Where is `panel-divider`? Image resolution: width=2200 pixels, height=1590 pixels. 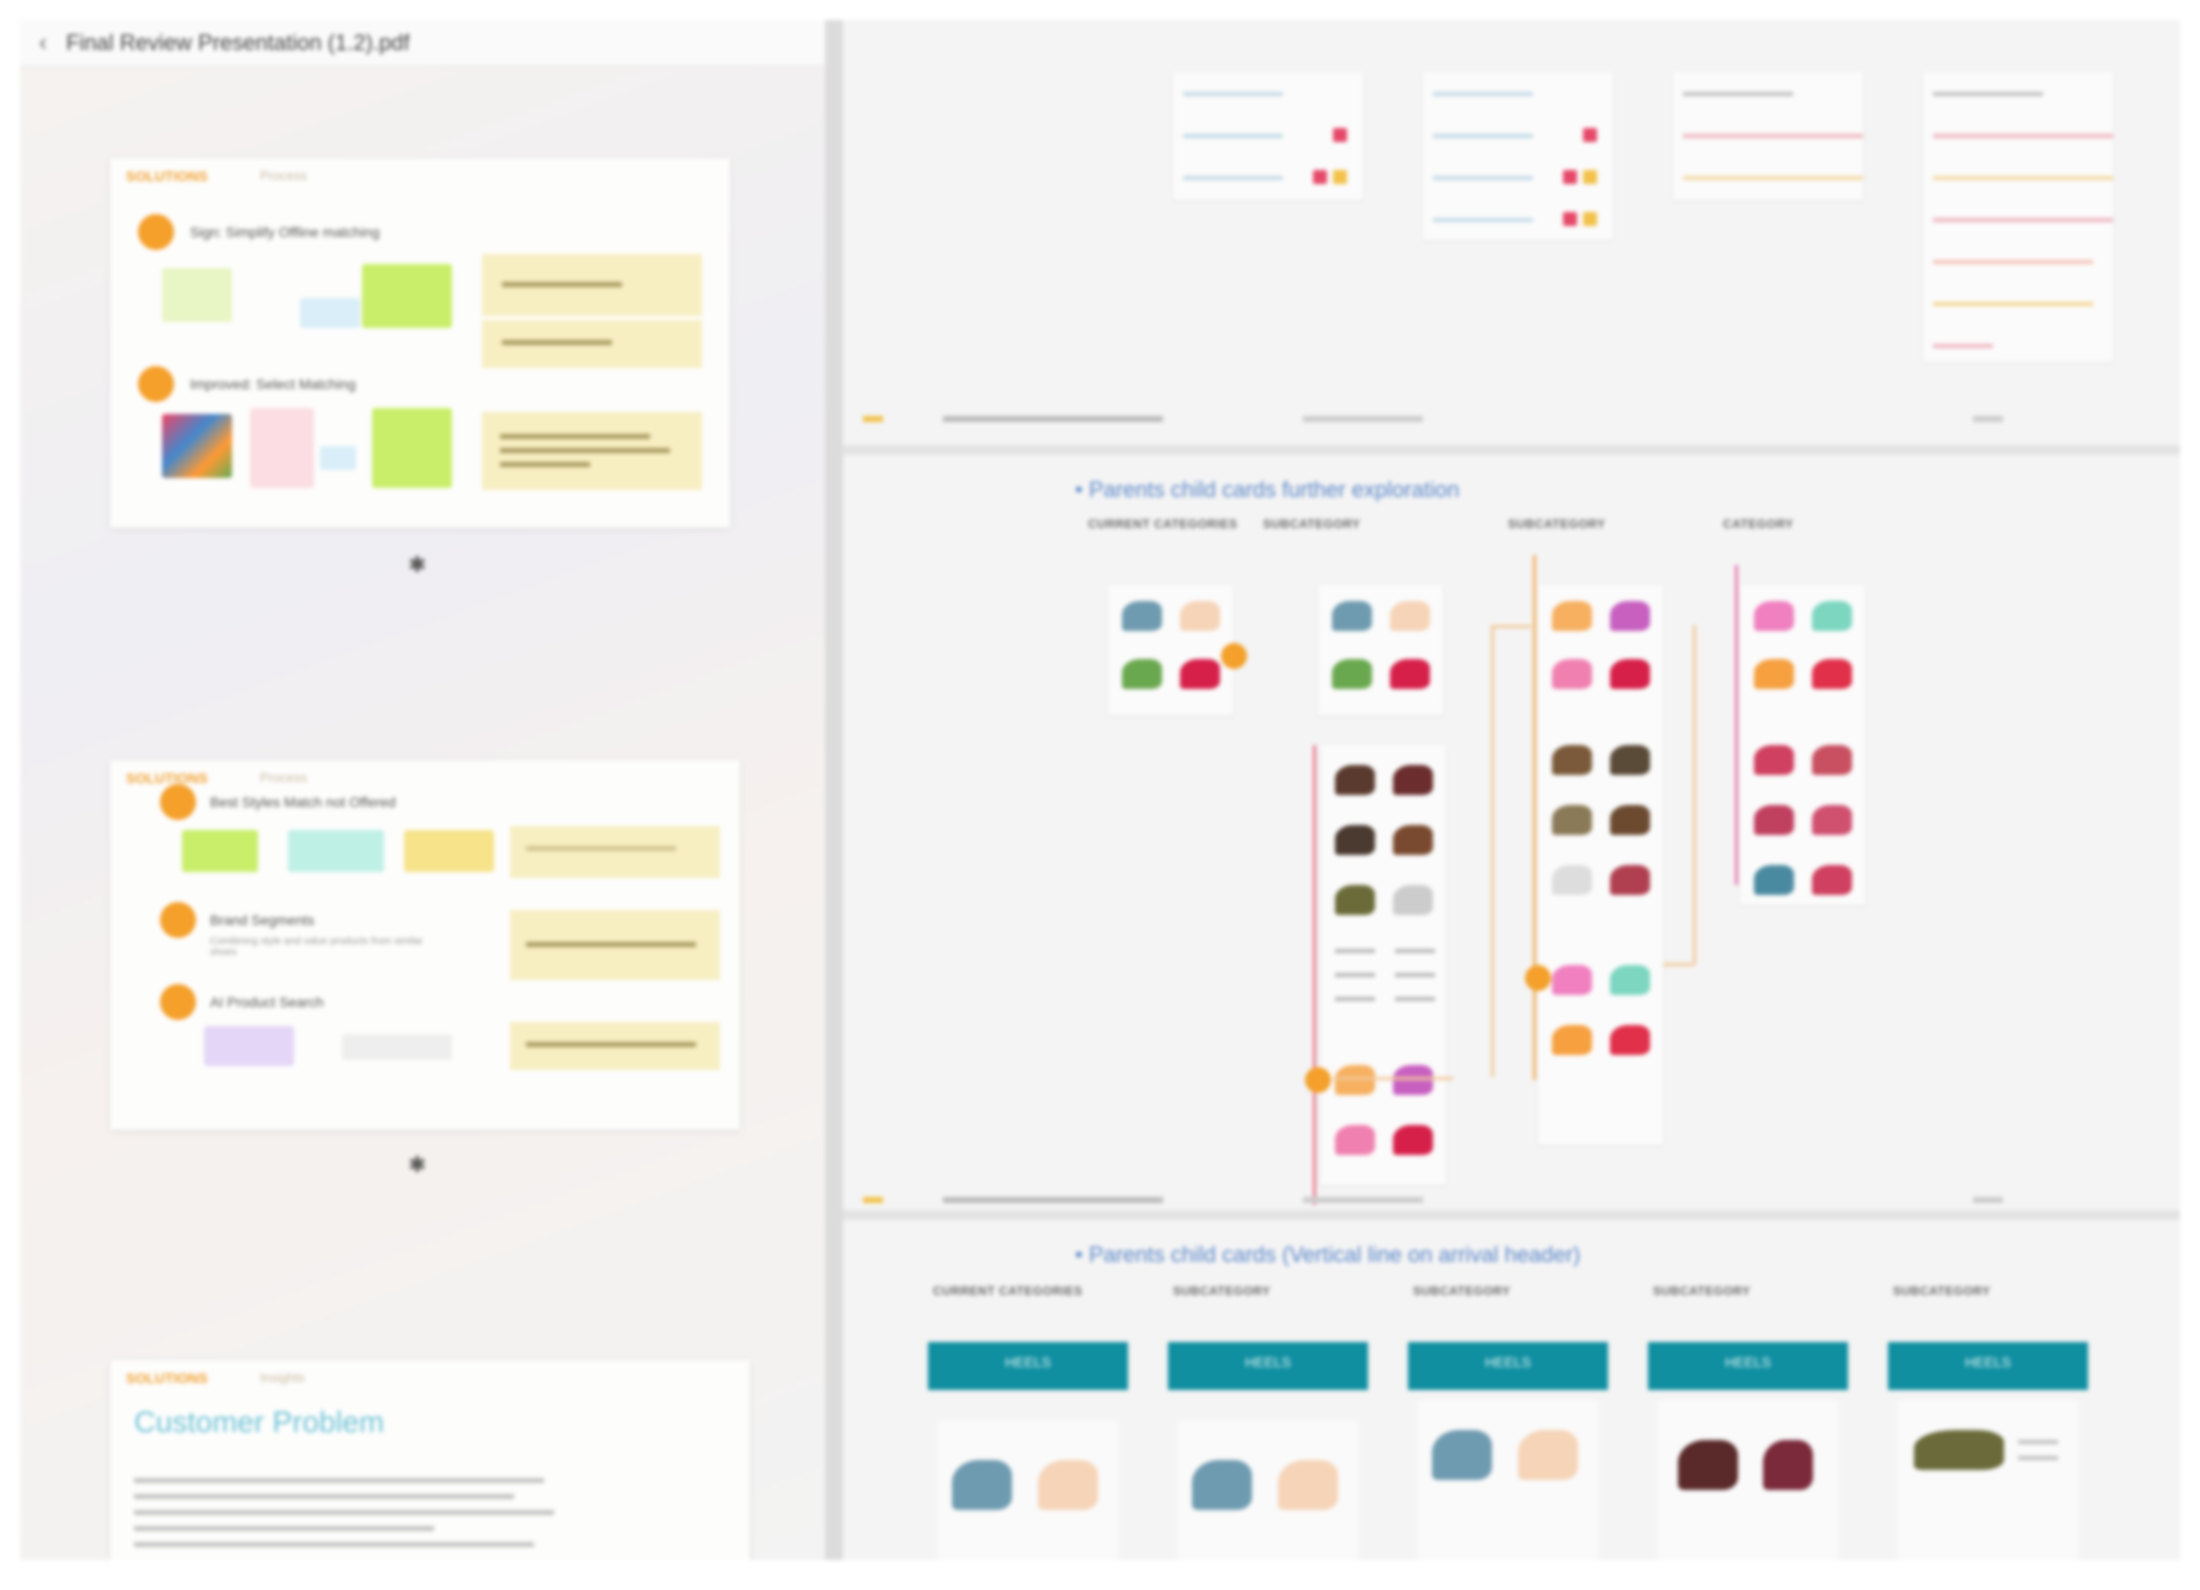
panel-divider is located at coordinates (834, 790).